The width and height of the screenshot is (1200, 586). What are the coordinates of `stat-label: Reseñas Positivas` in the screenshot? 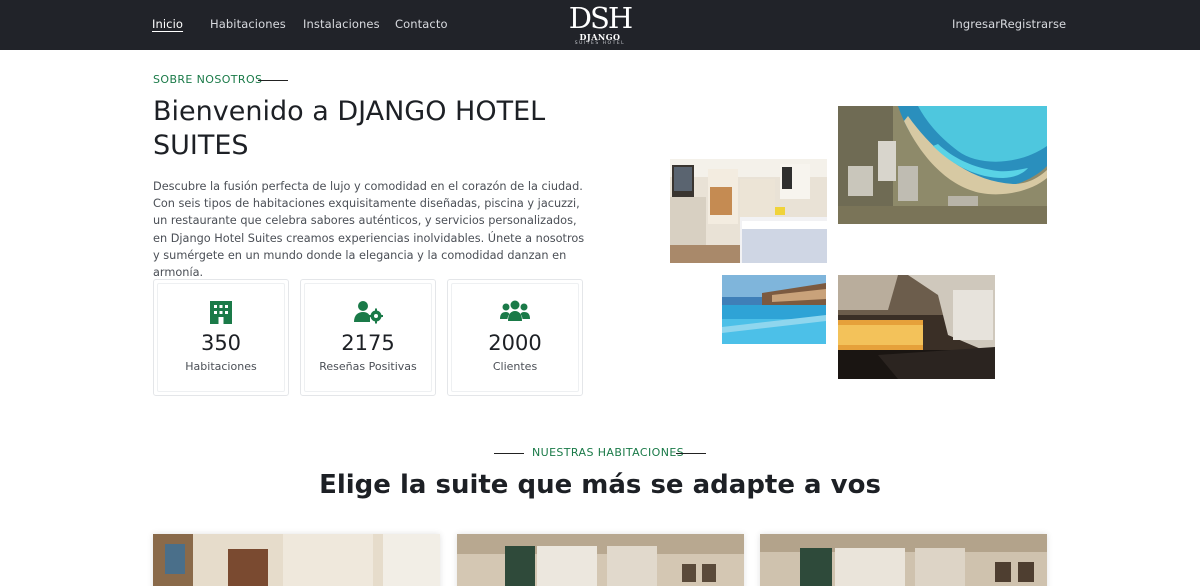 It's located at (368, 366).